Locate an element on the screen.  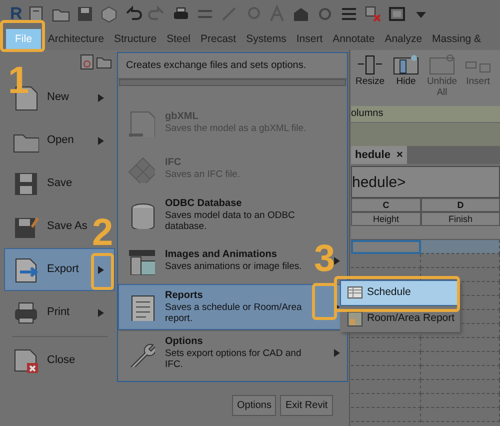
column-letter: C is located at coordinates (386, 205).